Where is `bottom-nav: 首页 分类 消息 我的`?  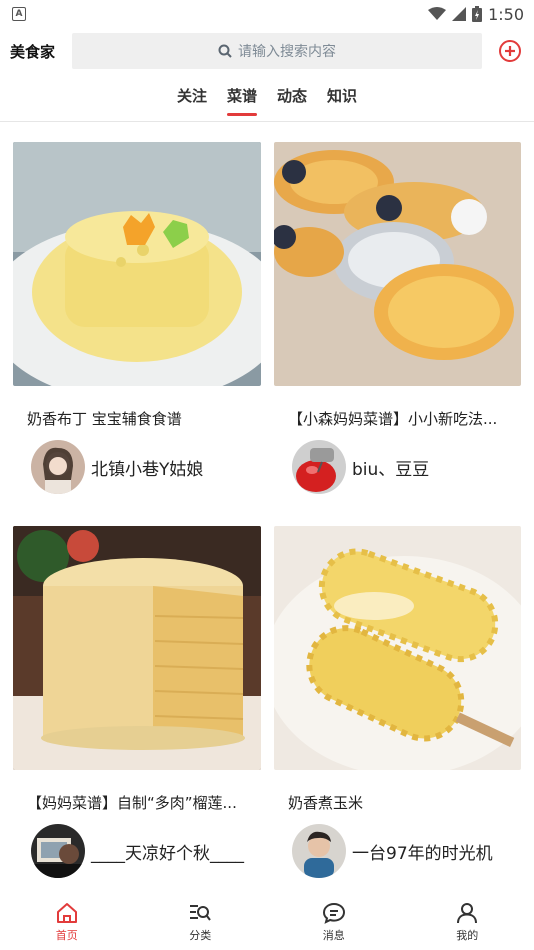
bottom-nav: 首页 分类 消息 我的 is located at coordinates (267, 922).